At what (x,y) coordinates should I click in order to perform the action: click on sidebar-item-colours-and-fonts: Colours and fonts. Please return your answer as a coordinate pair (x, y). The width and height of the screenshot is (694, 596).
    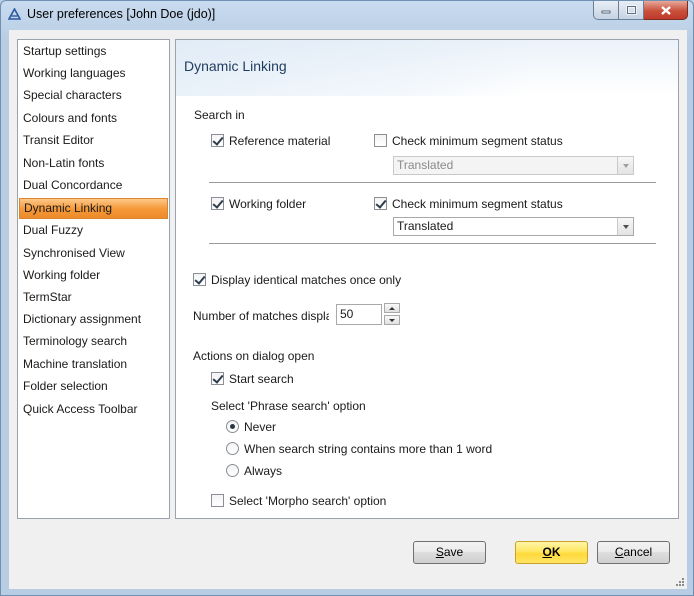
    Looking at the image, I should click on (93, 118).